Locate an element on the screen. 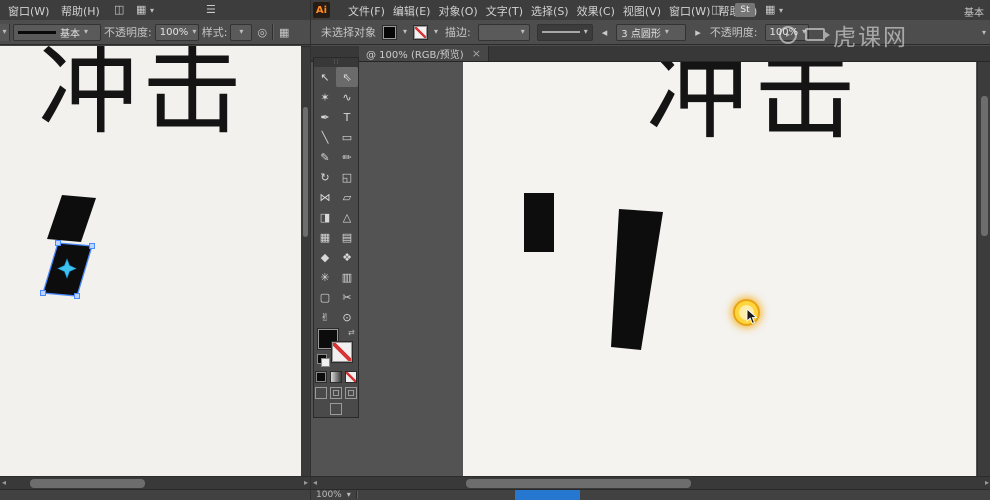 The width and height of the screenshot is (990, 500). fill-color-swatch is located at coordinates (389, 32).